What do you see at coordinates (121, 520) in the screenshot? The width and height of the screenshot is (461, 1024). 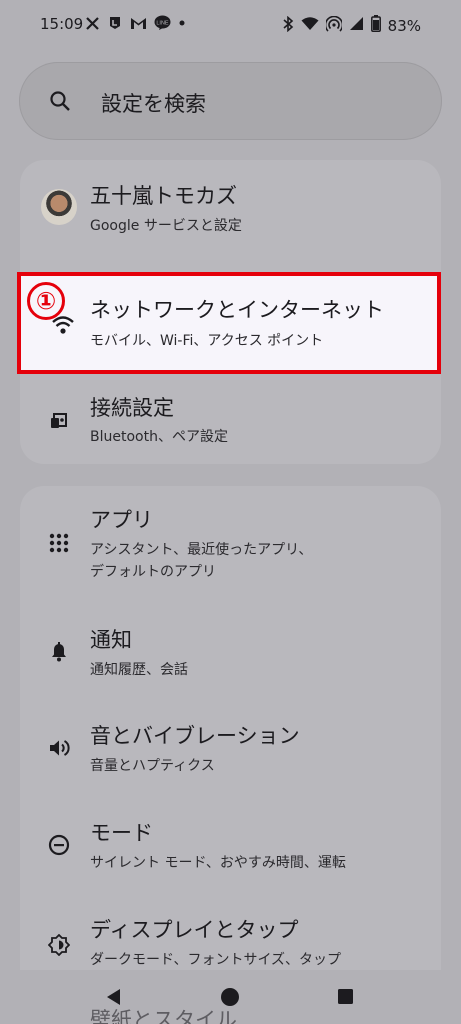 I see `settings-item-title: アプリ` at bounding box center [121, 520].